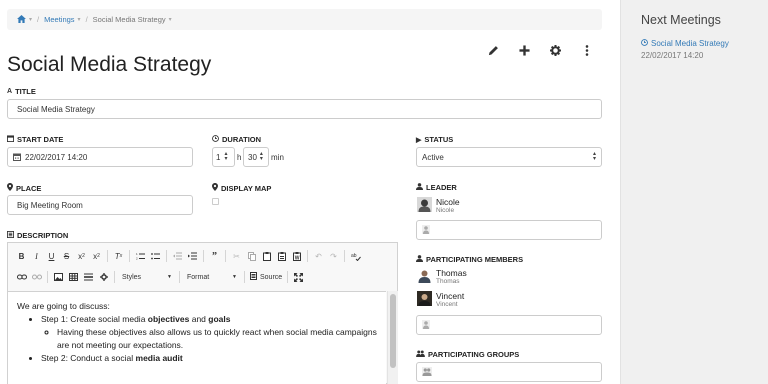  I want to click on next-meeting-title: Social Media Strategy, so click(690, 43).